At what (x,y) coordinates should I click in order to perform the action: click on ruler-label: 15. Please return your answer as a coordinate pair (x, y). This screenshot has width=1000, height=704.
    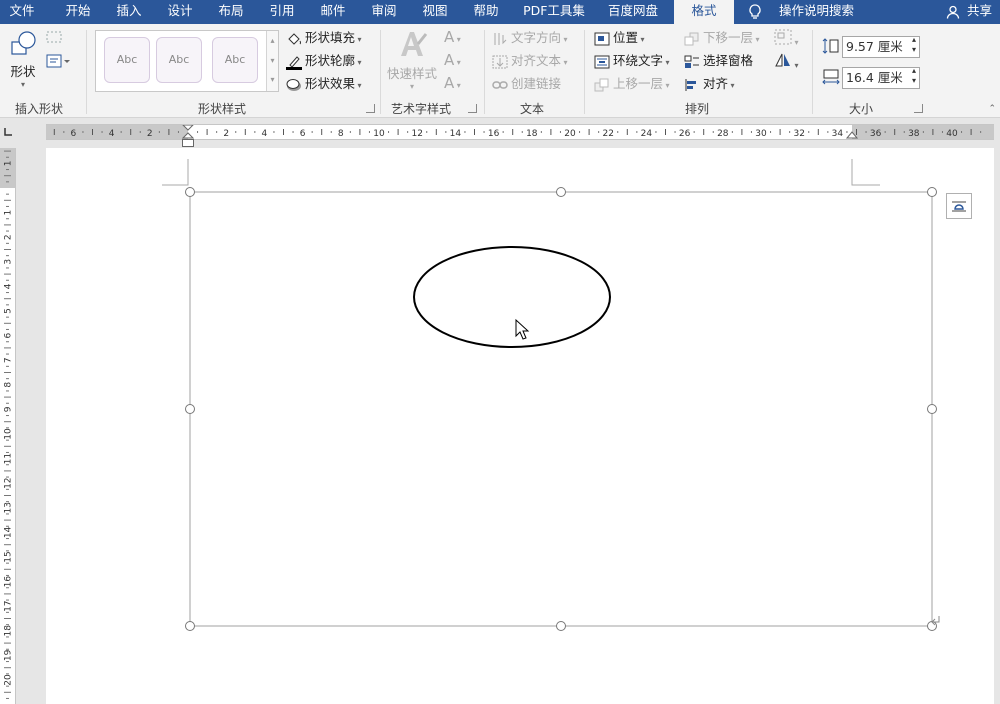
    Looking at the image, I should click on (9, 556).